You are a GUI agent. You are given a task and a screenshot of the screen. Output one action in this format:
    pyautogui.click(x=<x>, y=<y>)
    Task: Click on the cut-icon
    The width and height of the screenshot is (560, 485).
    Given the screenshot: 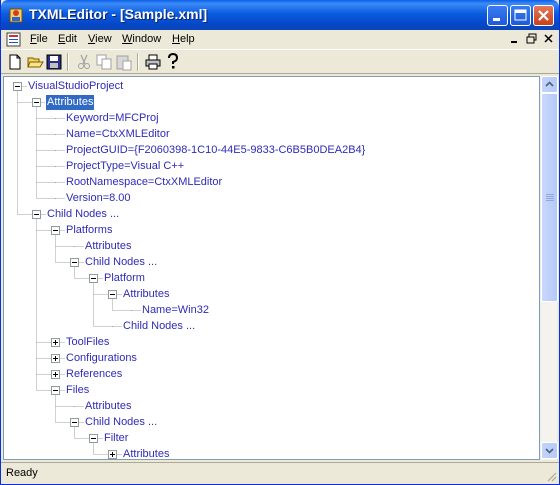 What is the action you would take?
    pyautogui.click(x=84, y=62)
    